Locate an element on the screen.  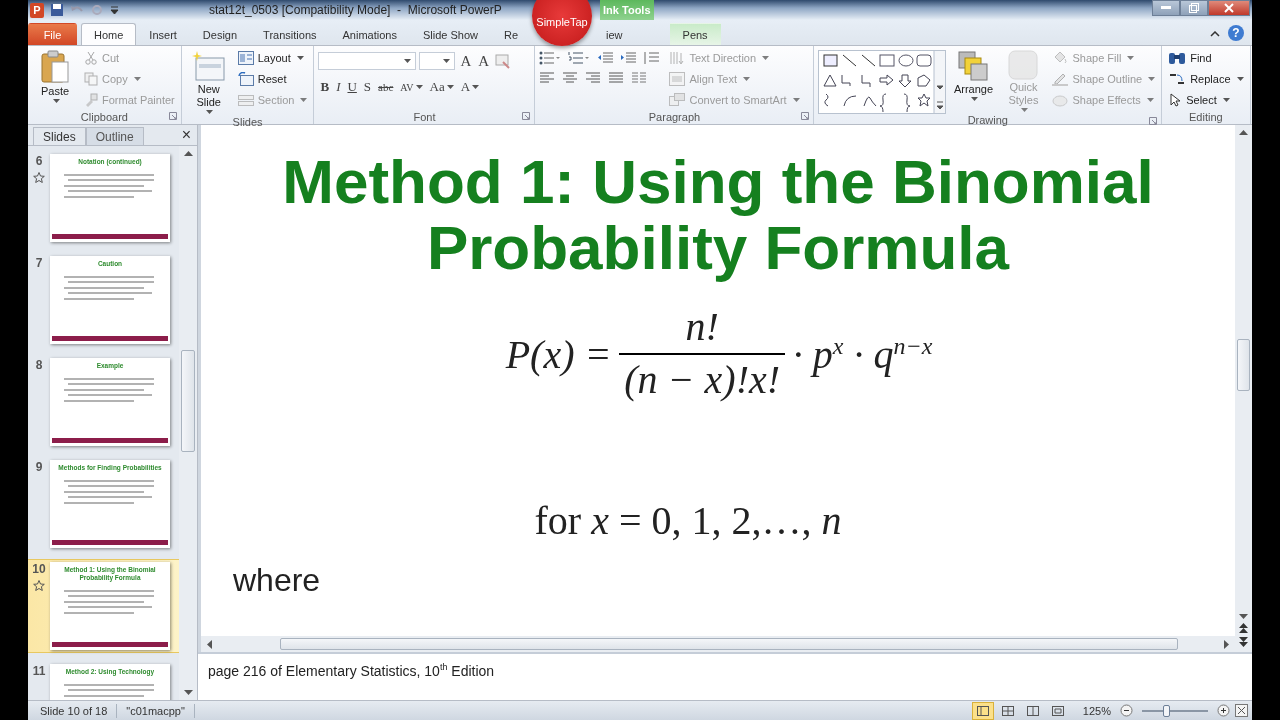
zoom-slider-thumb is located at coordinates (1166, 710).